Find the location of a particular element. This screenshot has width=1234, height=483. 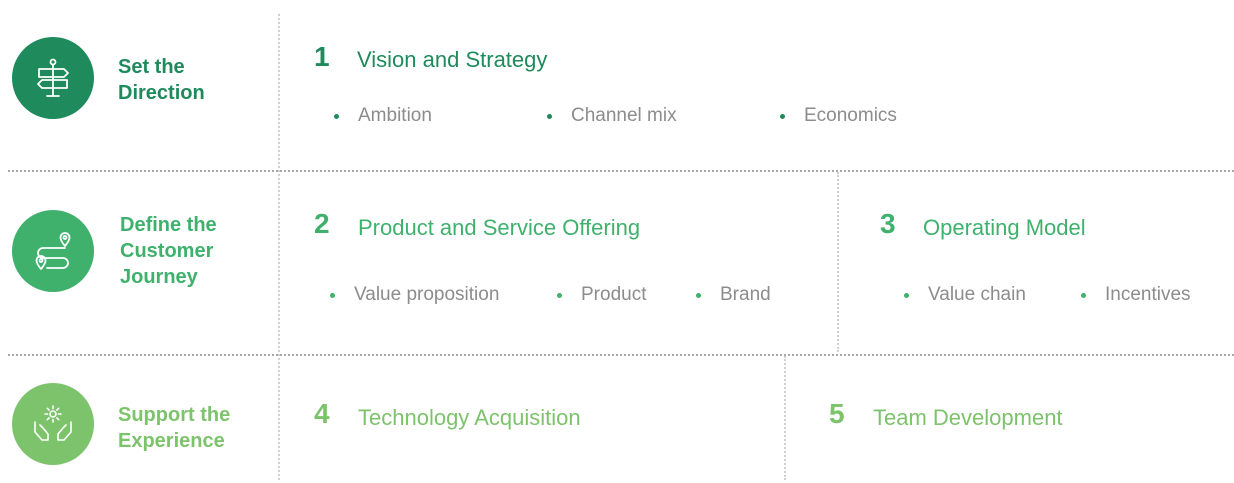

section-3-bullet-2: Incentives is located at coordinates (1136, 295).